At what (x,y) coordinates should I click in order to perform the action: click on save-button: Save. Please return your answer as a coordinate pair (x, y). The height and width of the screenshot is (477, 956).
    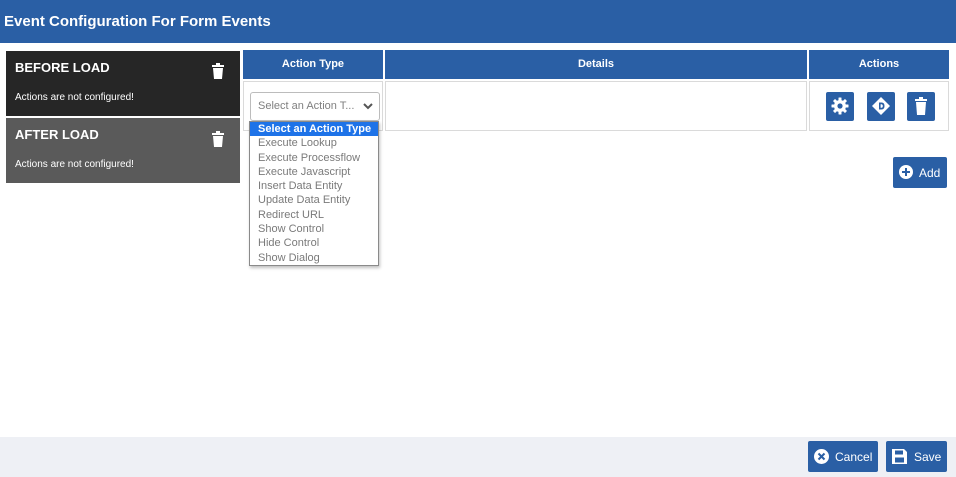
    Looking at the image, I should click on (916, 456).